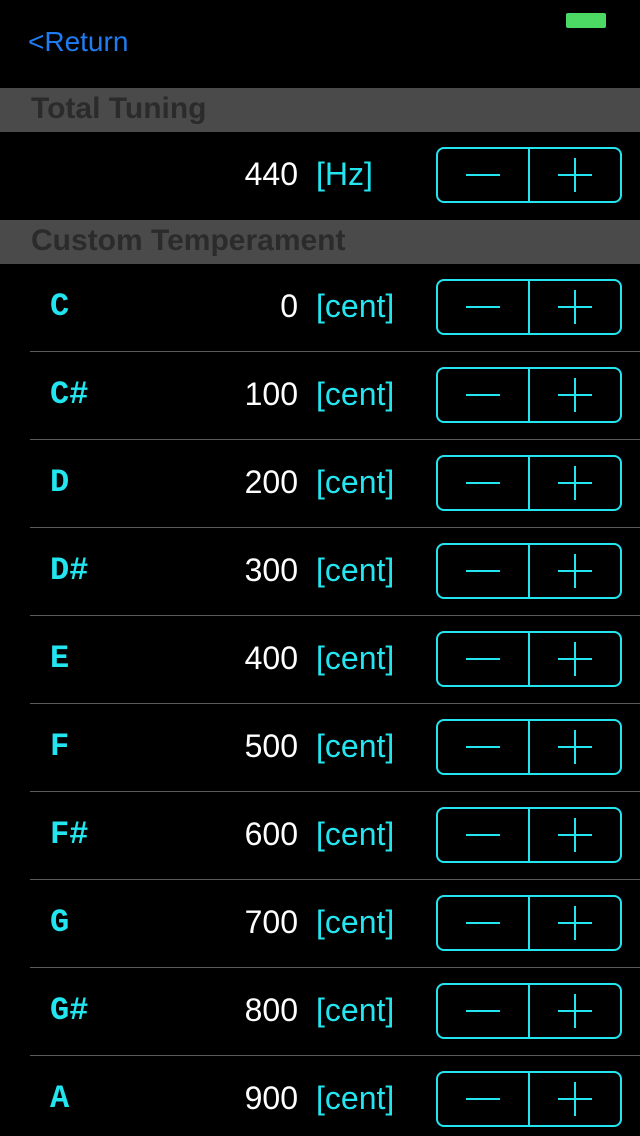 Image resolution: width=640 pixels, height=1136 pixels. Describe the element at coordinates (69, 570) in the screenshot. I see `note-name: D#` at that location.